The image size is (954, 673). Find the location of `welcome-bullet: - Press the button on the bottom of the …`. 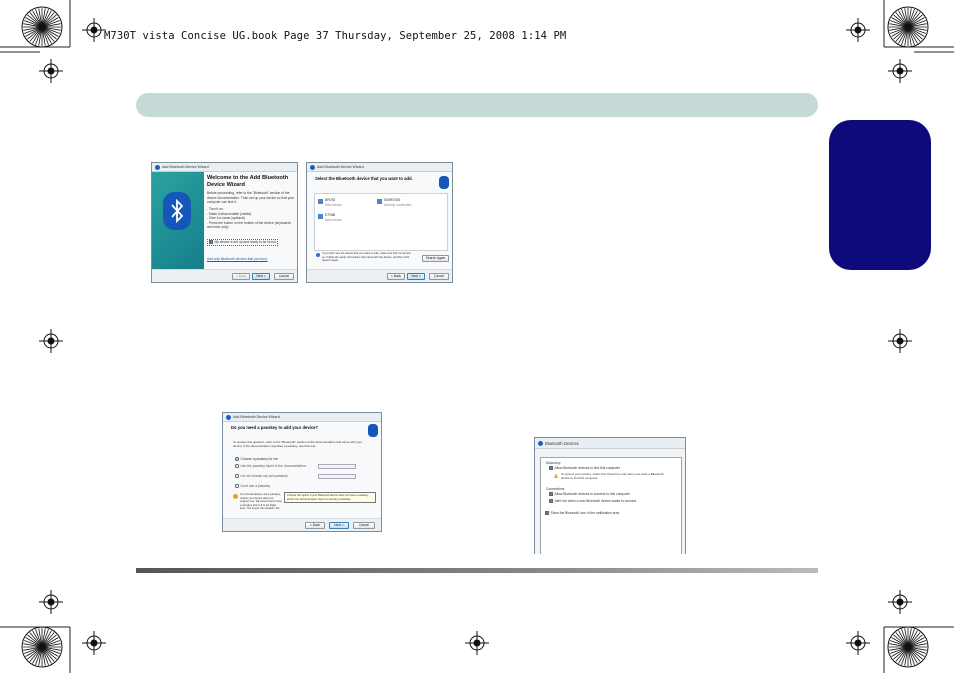

welcome-bullet: - Press the button on the bottom of the … is located at coordinates (249, 225).